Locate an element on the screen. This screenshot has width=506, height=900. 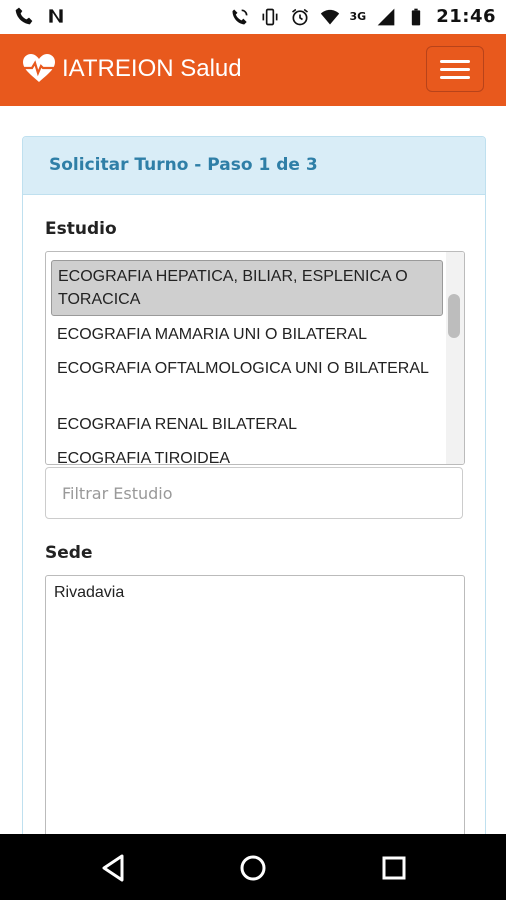
panel-heading: Solicitar Turno - Paso 1 de 3 is located at coordinates (254, 166).